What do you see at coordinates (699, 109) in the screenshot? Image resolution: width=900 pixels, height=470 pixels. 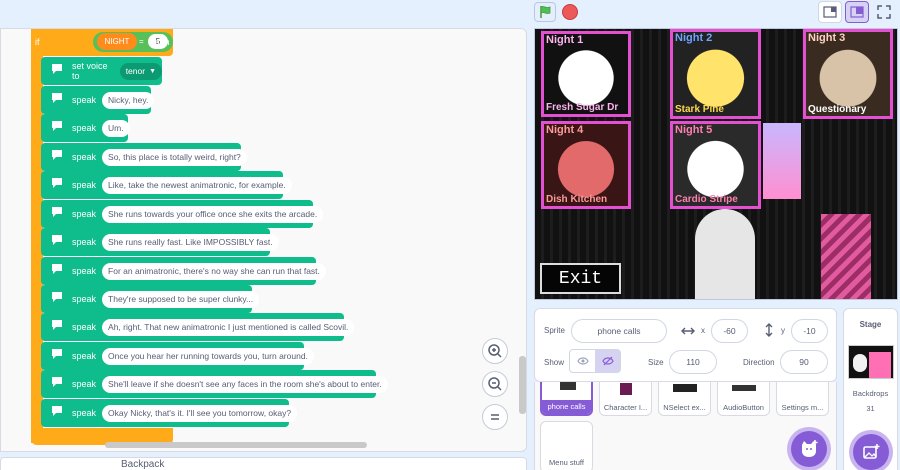 I see `night-2-subtitle: Stark Pine` at bounding box center [699, 109].